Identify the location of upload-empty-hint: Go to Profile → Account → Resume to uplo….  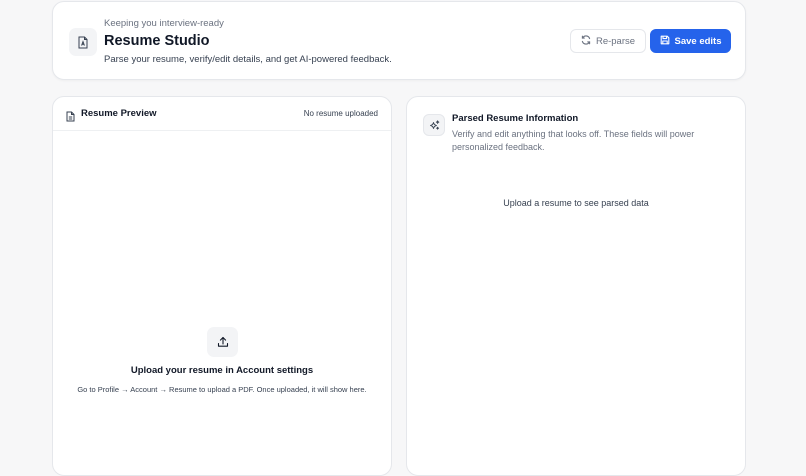
(222, 389).